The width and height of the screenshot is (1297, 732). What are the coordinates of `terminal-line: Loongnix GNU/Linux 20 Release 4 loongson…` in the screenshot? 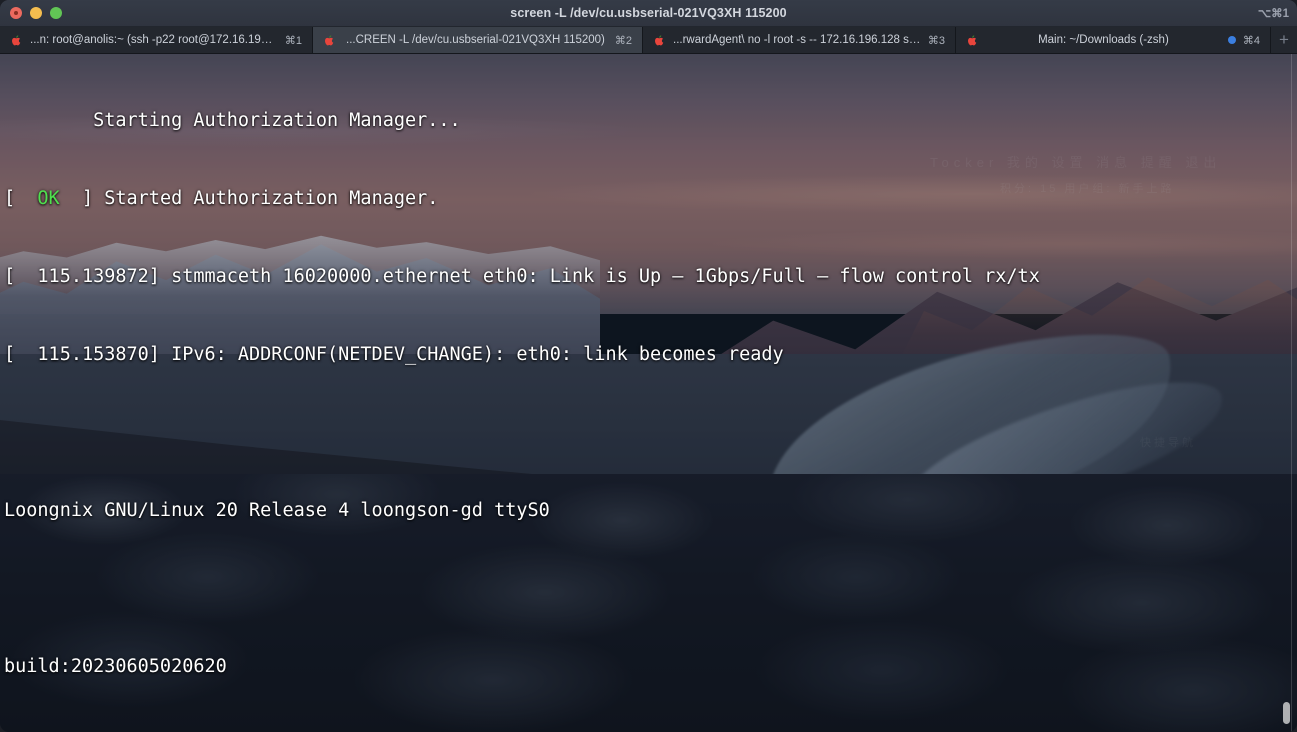 It's located at (277, 510).